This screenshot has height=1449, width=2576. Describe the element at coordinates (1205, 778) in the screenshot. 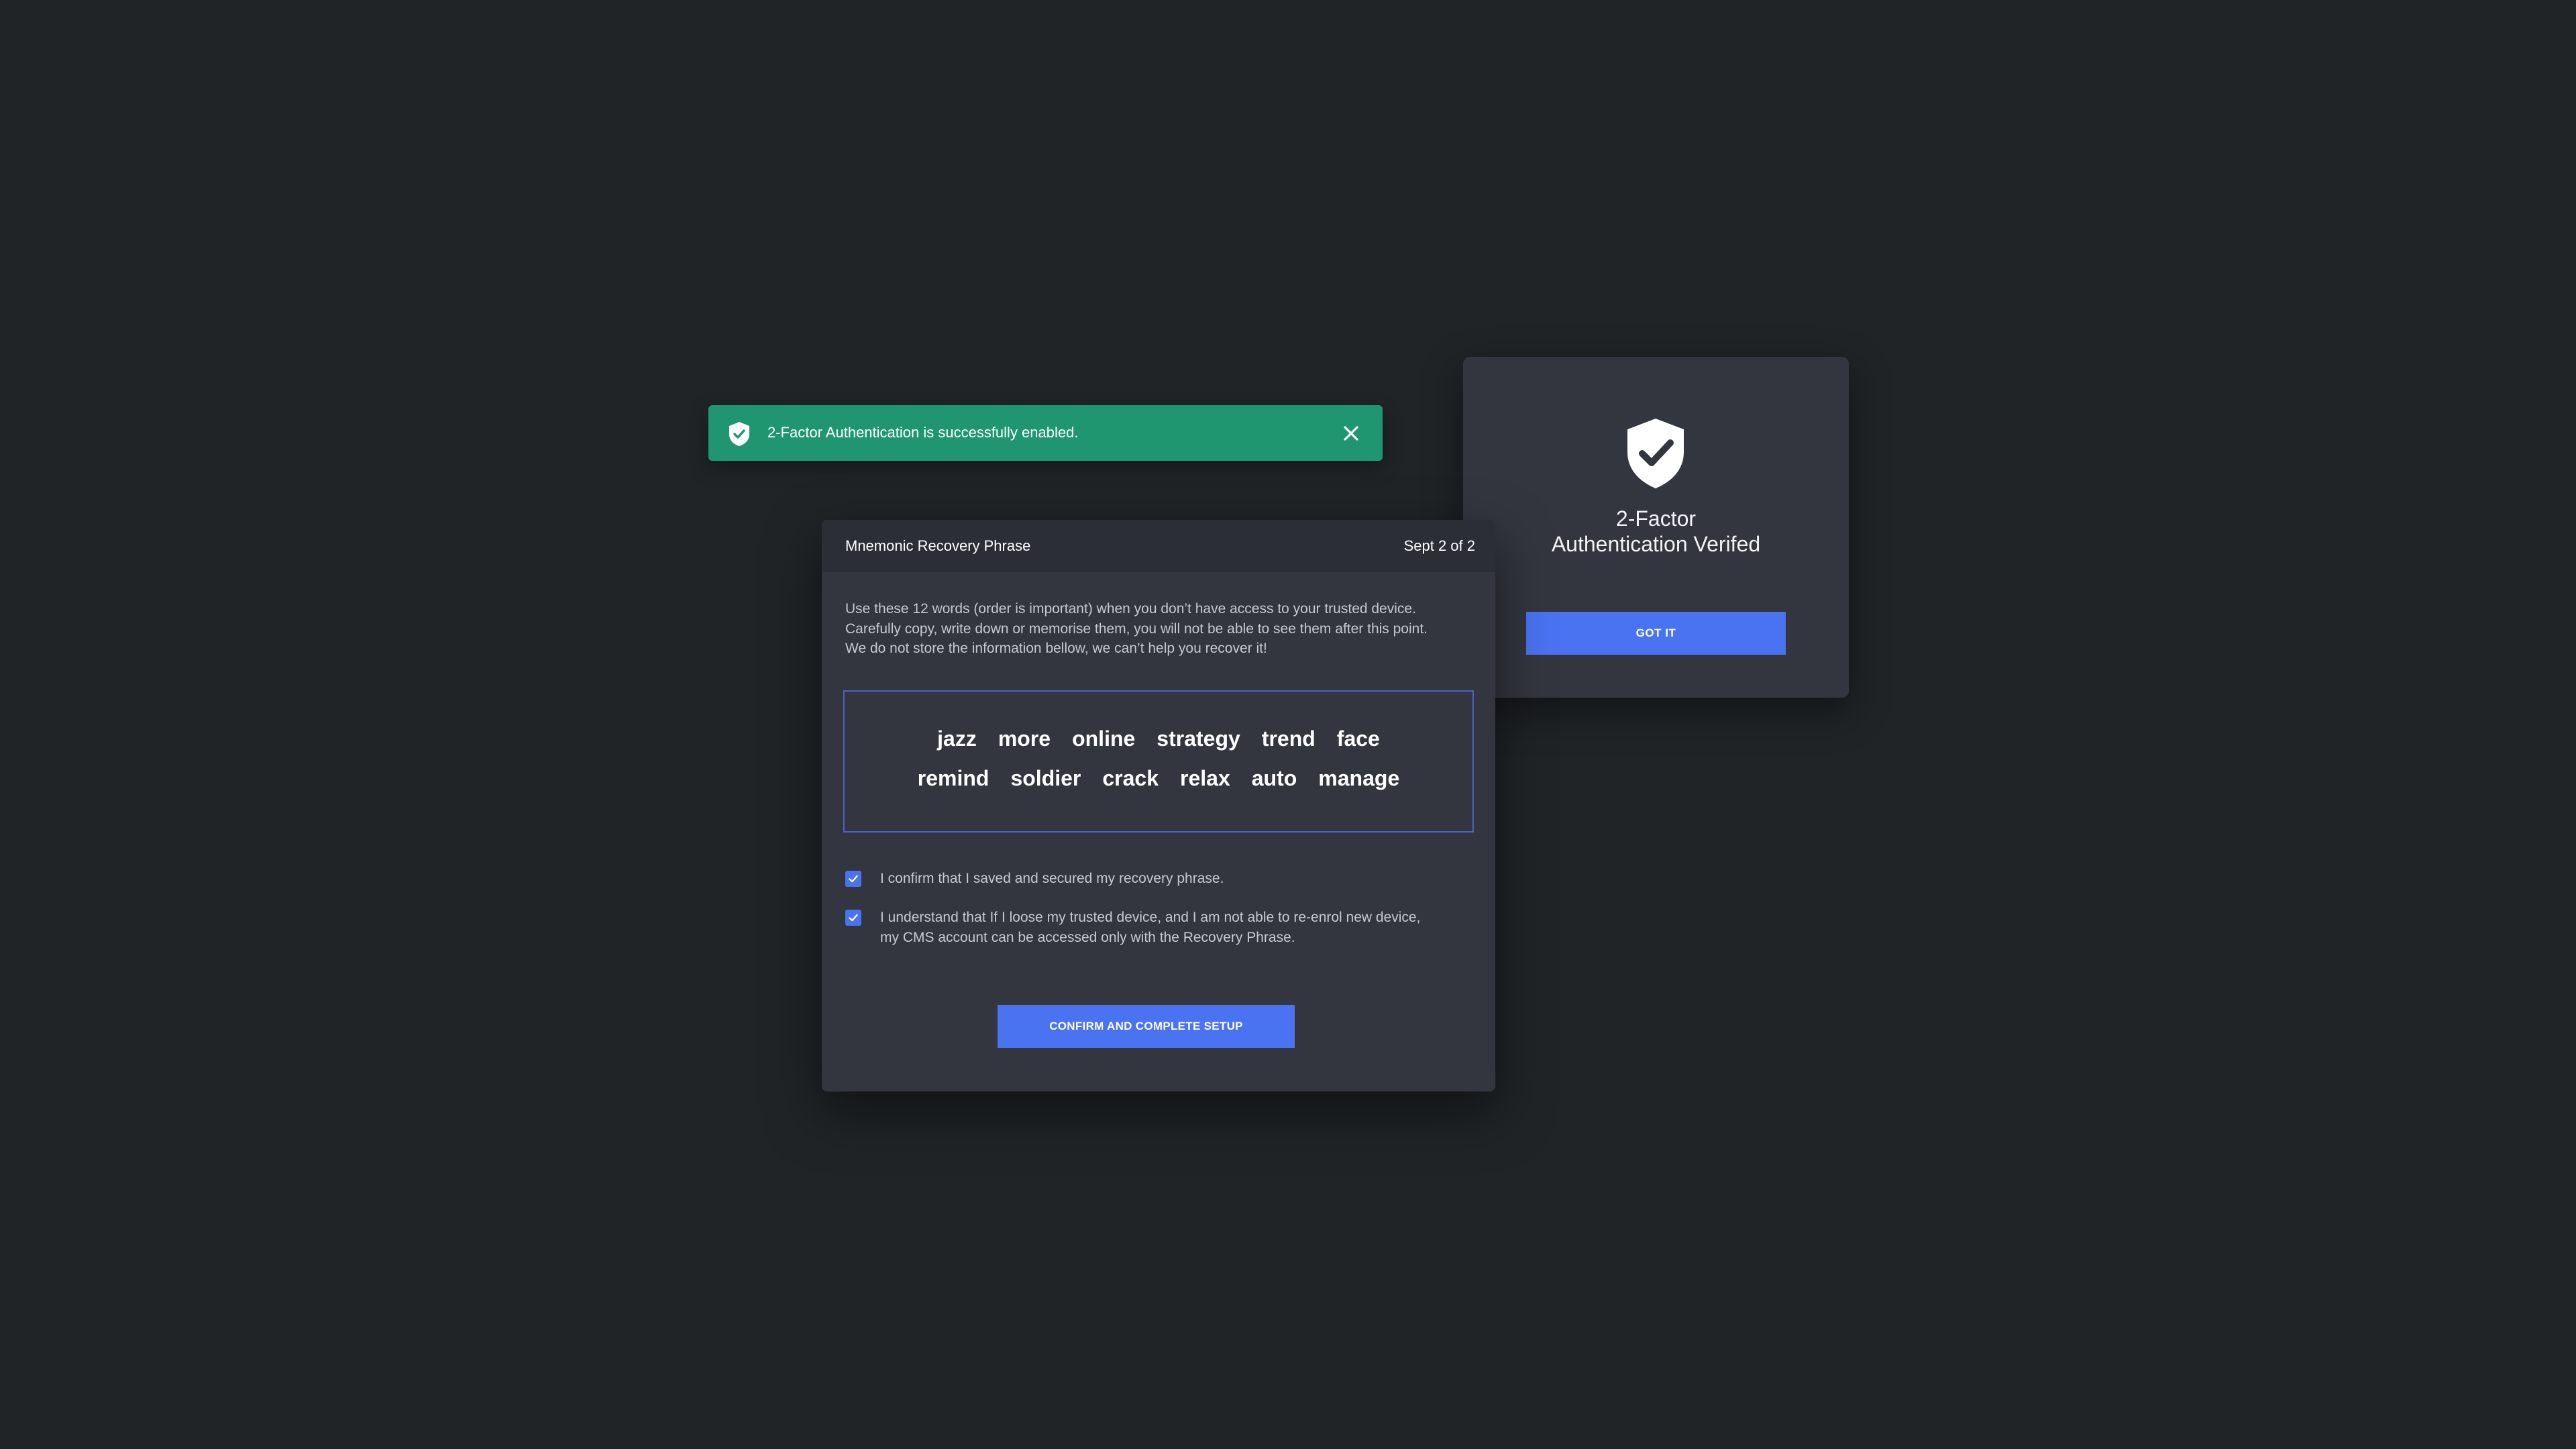

I see `phrase-word: relax` at that location.